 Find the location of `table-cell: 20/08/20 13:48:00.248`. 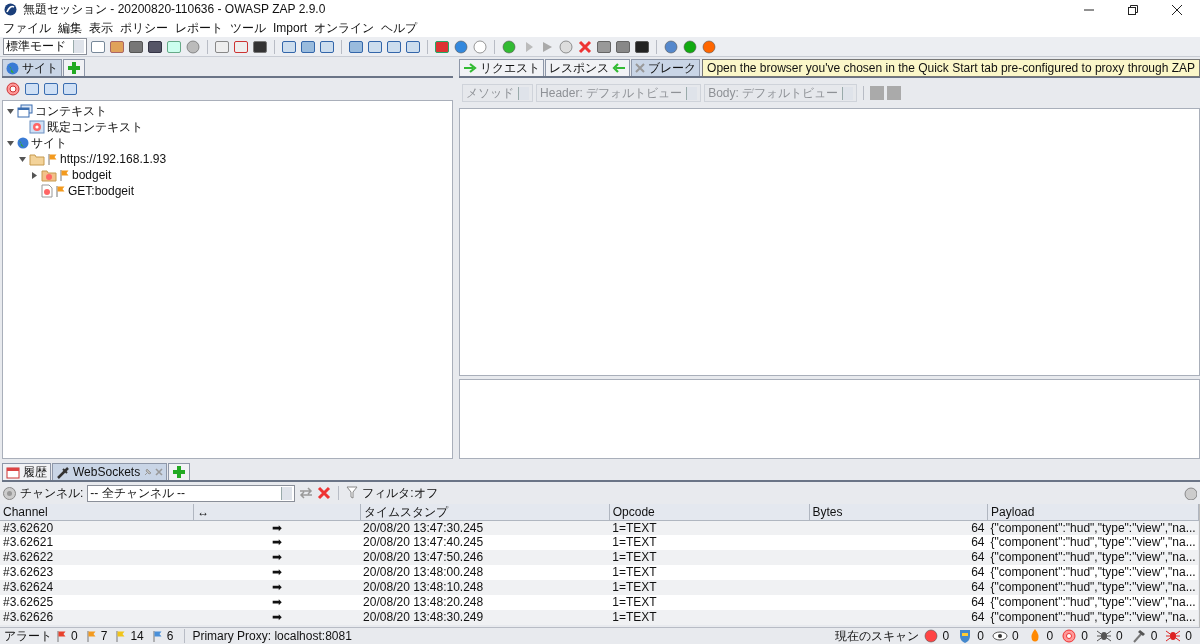

table-cell: 20/08/20 13:48:00.248 is located at coordinates (485, 572).